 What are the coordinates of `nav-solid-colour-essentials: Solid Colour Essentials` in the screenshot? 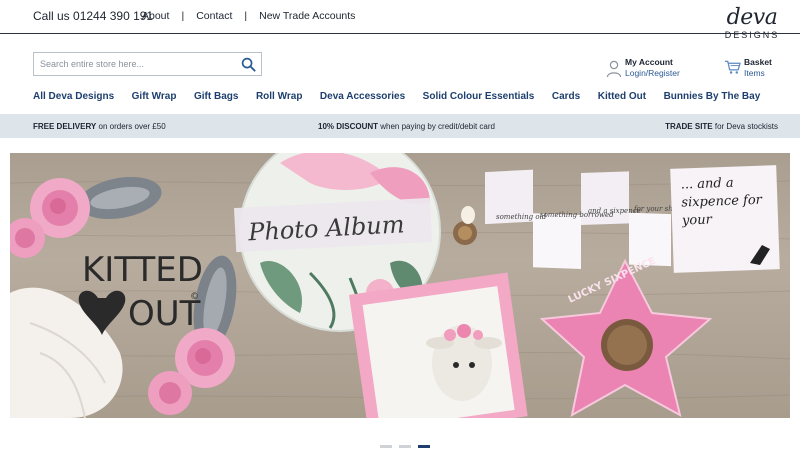 It's located at (479, 96).